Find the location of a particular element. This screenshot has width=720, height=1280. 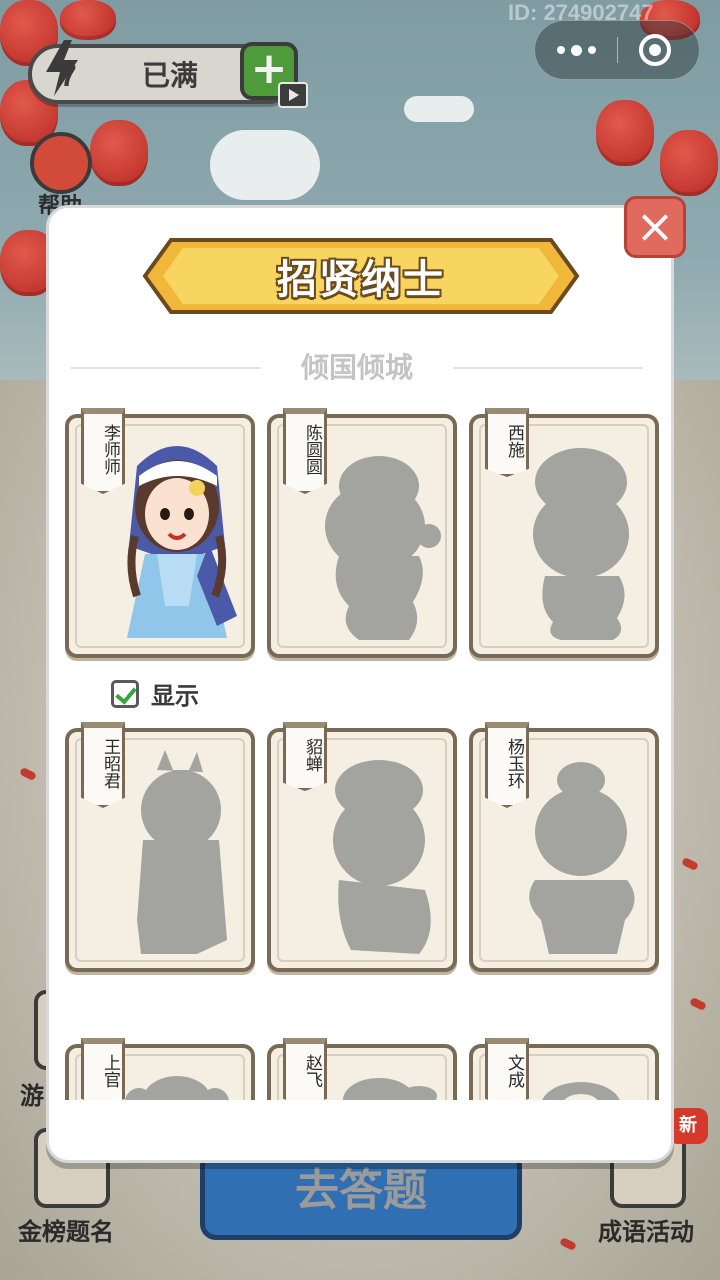

help-button is located at coordinates (61, 163).